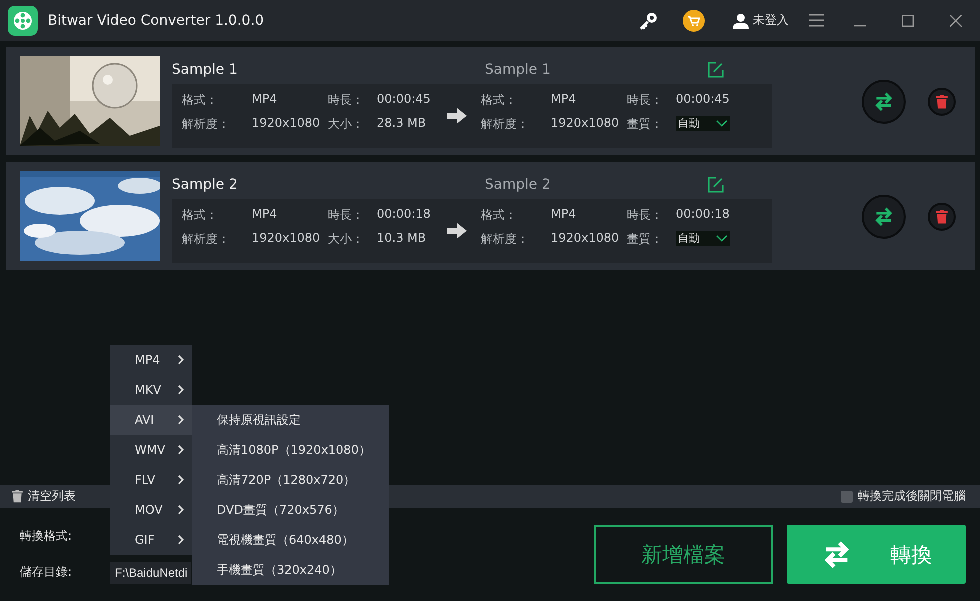  Describe the element at coordinates (205, 185) in the screenshot. I see `file-name: Sample 2` at that location.